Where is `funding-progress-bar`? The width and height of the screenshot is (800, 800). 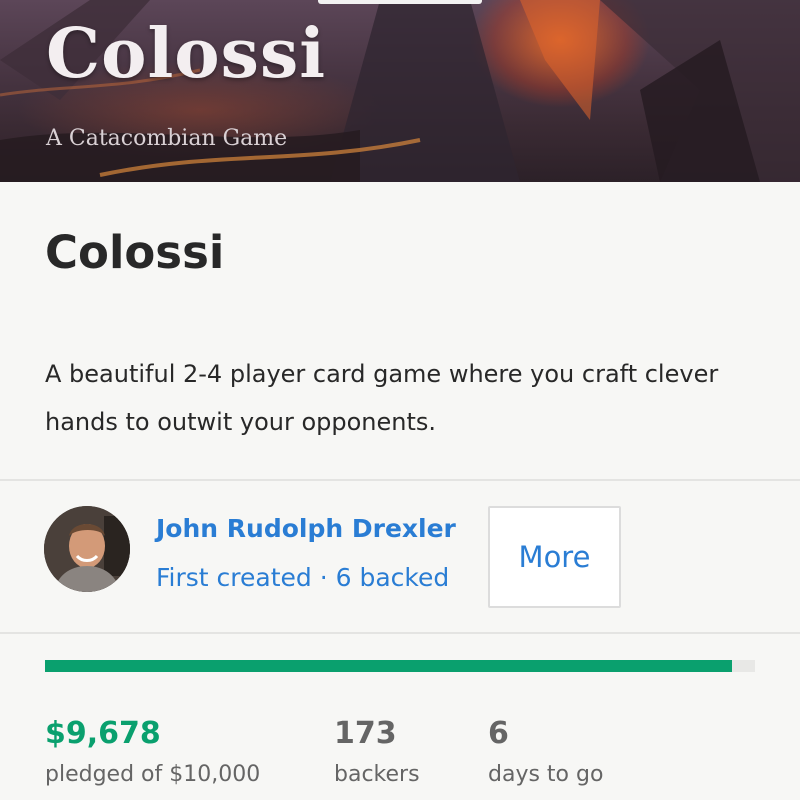
funding-progress-bar is located at coordinates (400, 666).